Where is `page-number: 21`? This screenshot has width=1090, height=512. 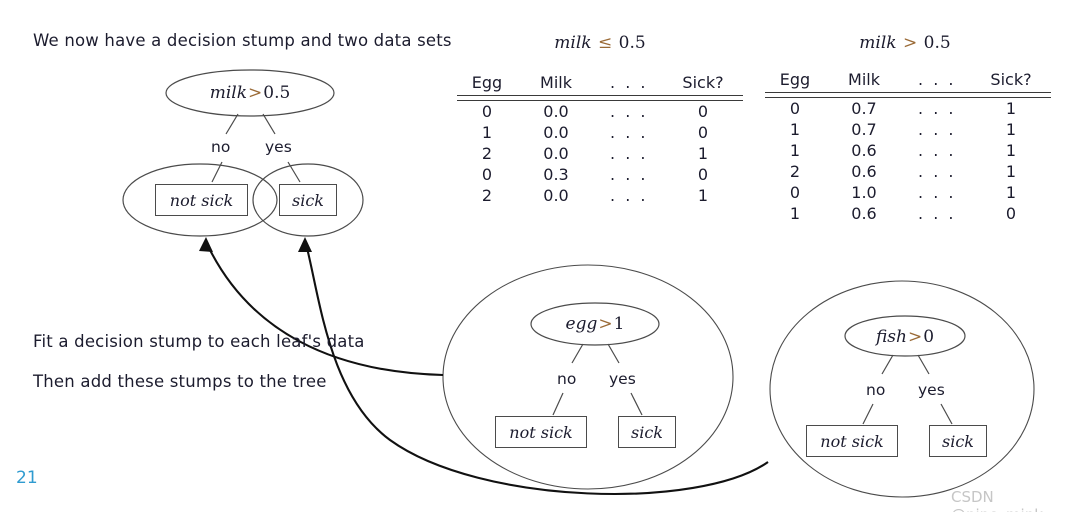
page-number: 21 is located at coordinates (27, 478).